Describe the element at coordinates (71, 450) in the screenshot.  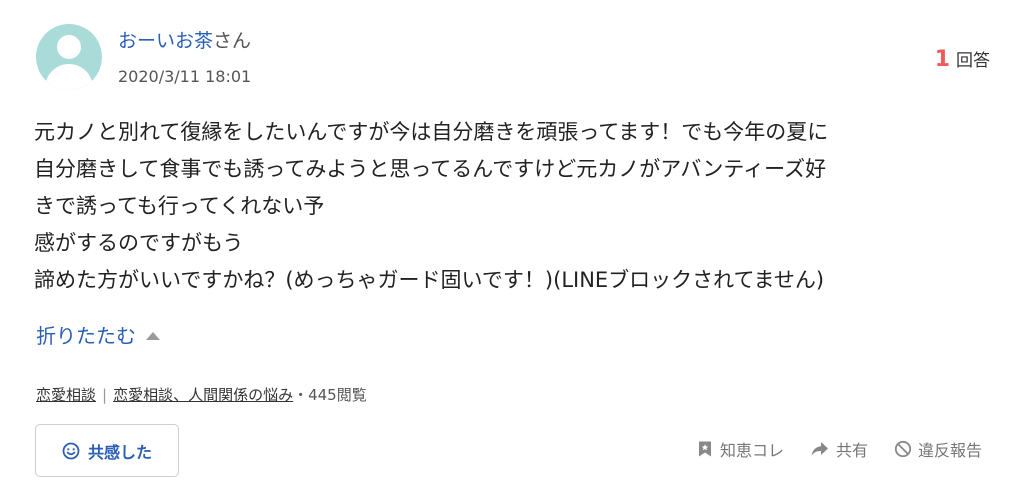
I see `smile-icon` at that location.